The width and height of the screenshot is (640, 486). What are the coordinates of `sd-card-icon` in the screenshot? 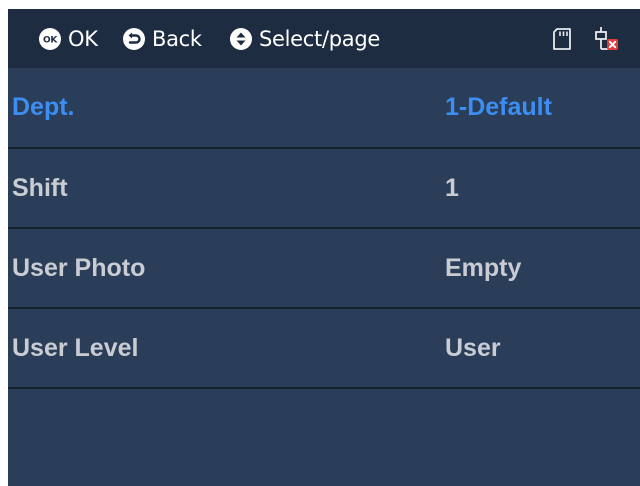 It's located at (562, 39).